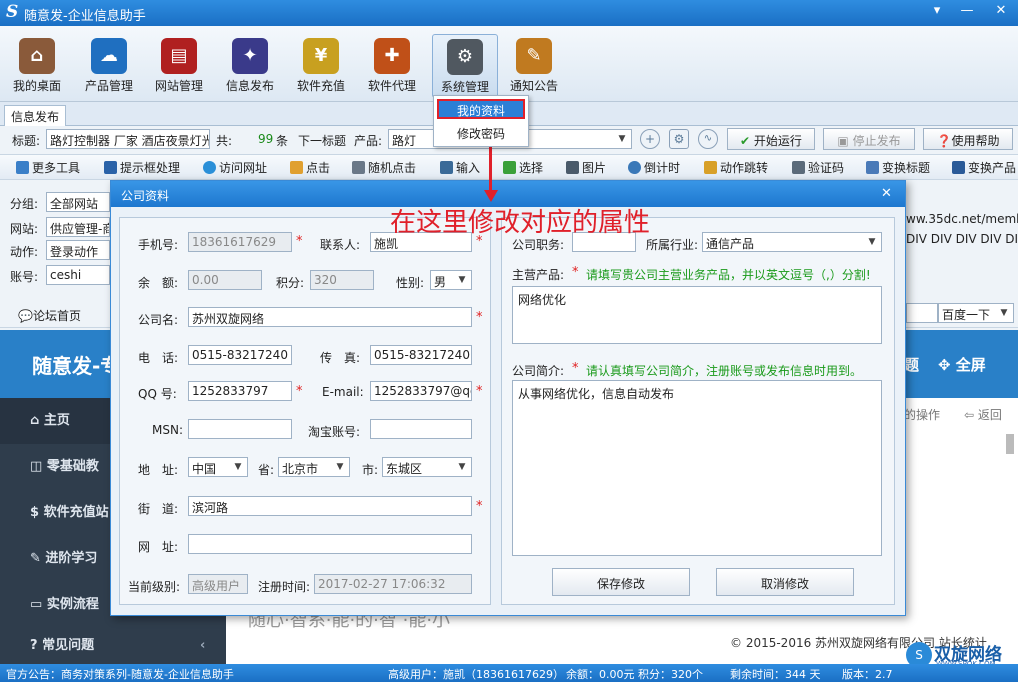 Image resolution: width=1018 pixels, height=682 pixels. Describe the element at coordinates (451, 280) in the screenshot. I see `gender-select: 男 ▼` at that location.